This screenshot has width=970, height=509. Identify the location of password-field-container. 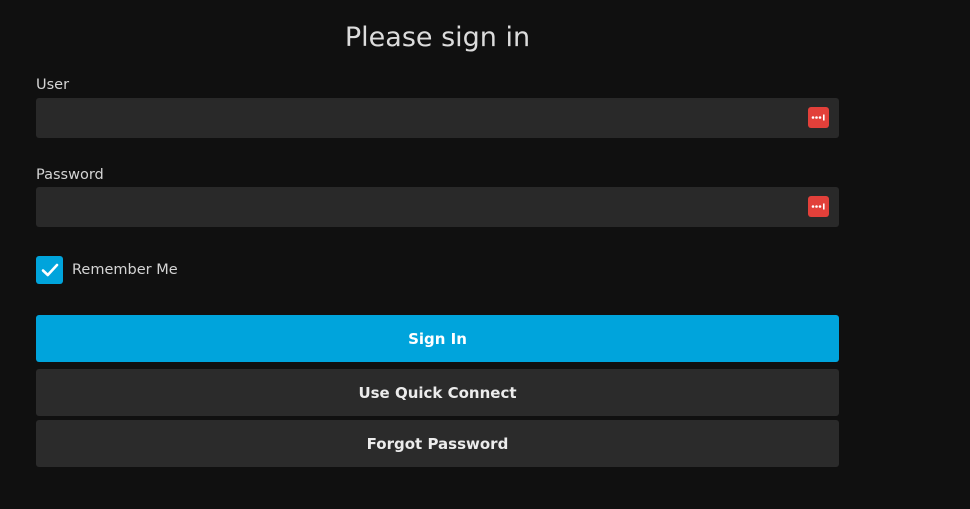
(437, 207).